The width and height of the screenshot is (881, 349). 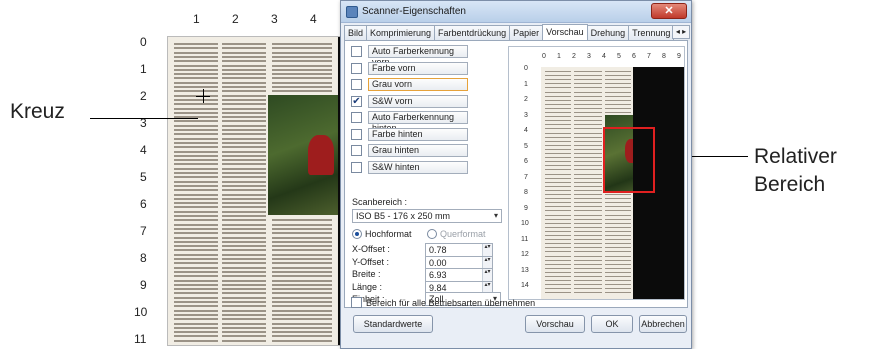 I want to click on image-option-row: Auto Farberkennung vorn, so click(x=426, y=56).